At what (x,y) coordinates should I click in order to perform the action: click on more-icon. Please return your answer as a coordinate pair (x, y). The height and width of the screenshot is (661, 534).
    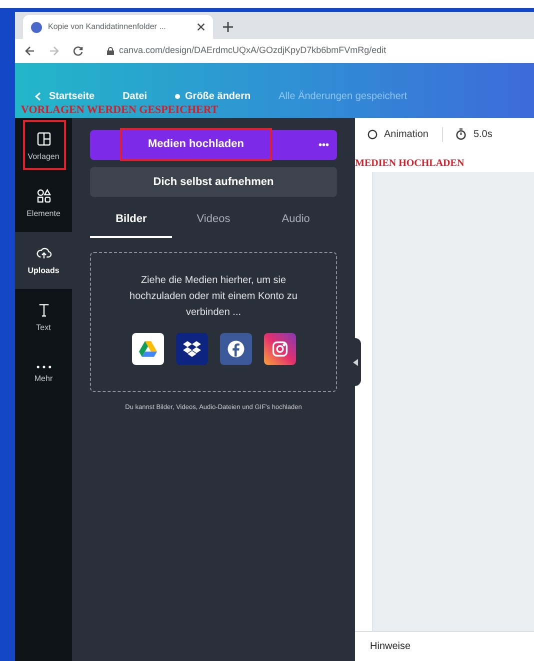
    Looking at the image, I should click on (44, 366).